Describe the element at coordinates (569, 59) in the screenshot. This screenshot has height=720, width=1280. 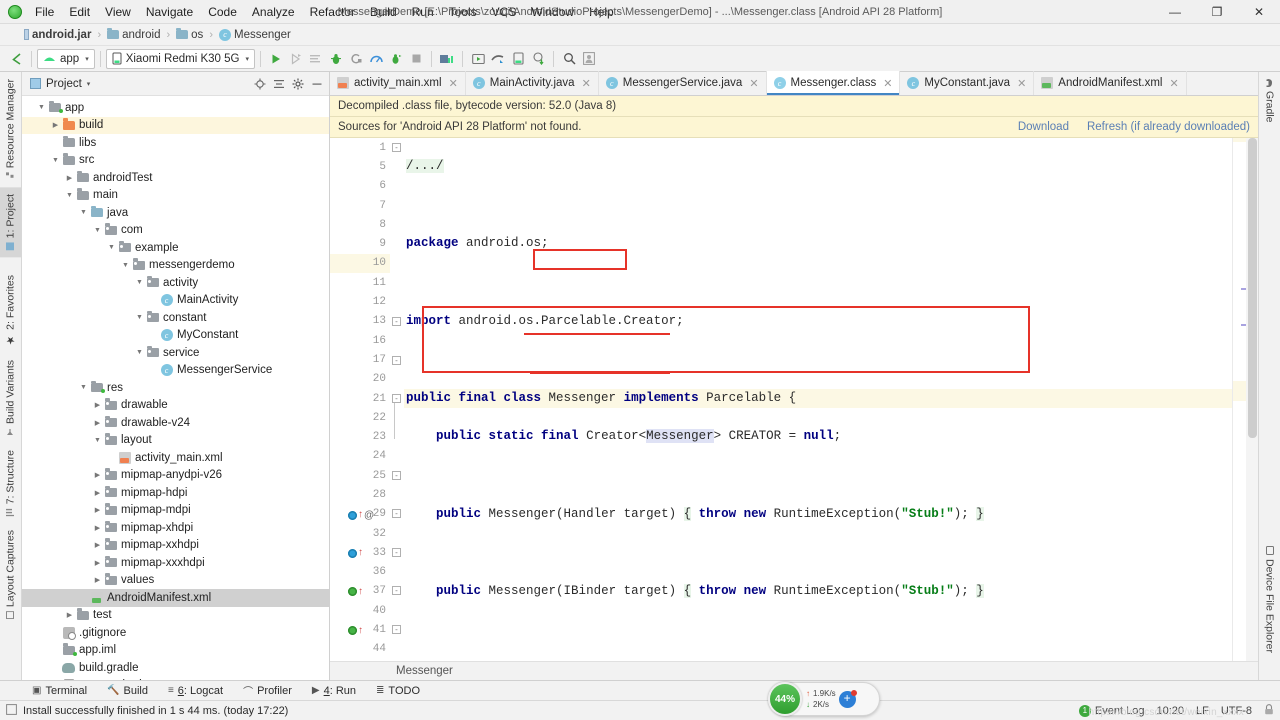
I see `search-icon` at that location.